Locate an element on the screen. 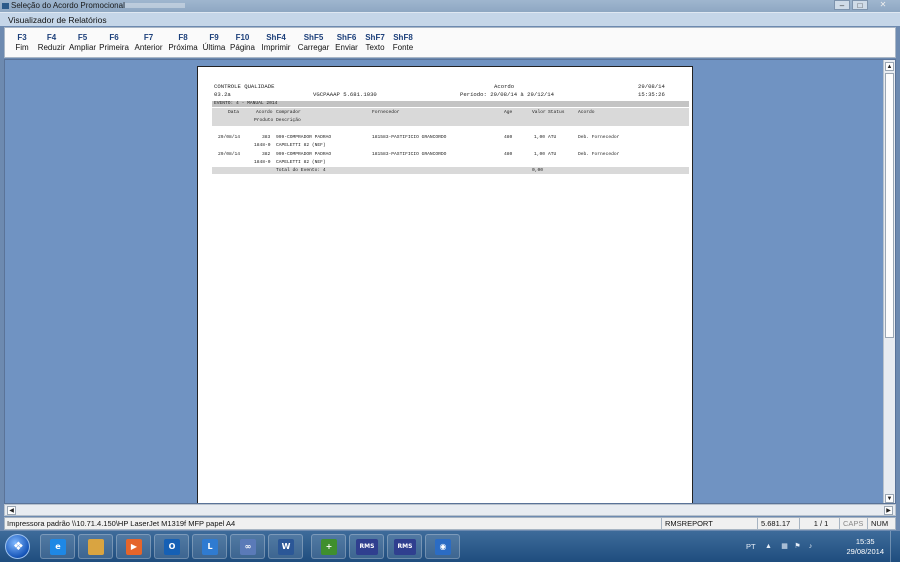 This screenshot has height=562, width=900. taskbar-app-rms-icon-1: RMS is located at coordinates (366, 546).